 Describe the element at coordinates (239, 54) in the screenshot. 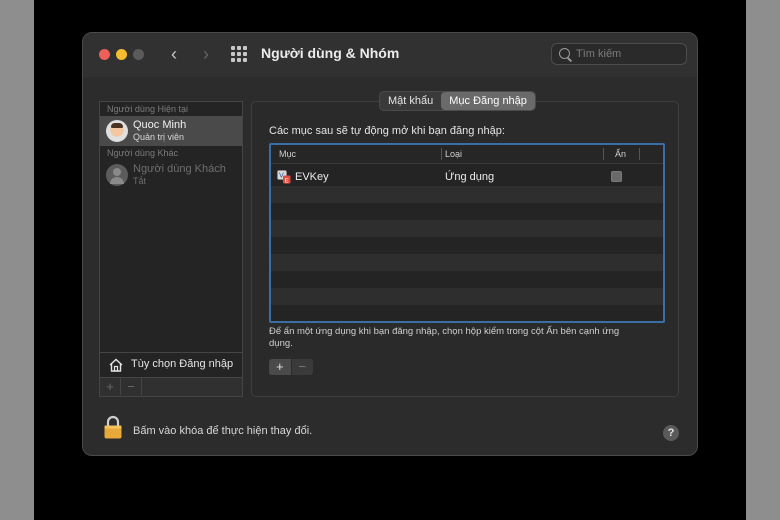

I see `show-all-grid-icon` at that location.